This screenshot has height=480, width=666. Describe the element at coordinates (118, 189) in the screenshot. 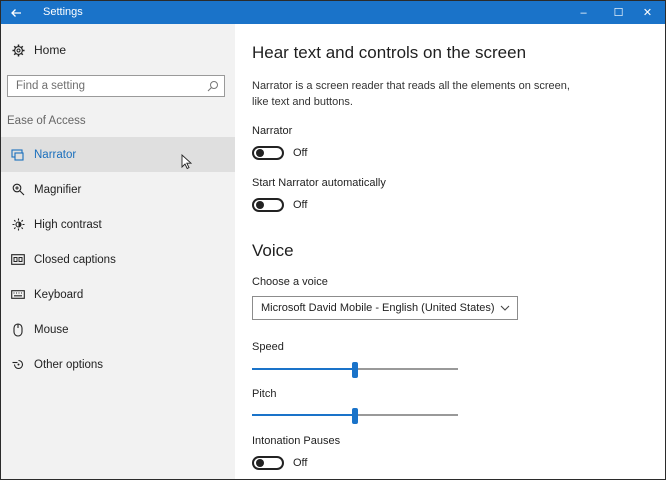

I see `sidebar-item-magnifier: Magnifier` at that location.